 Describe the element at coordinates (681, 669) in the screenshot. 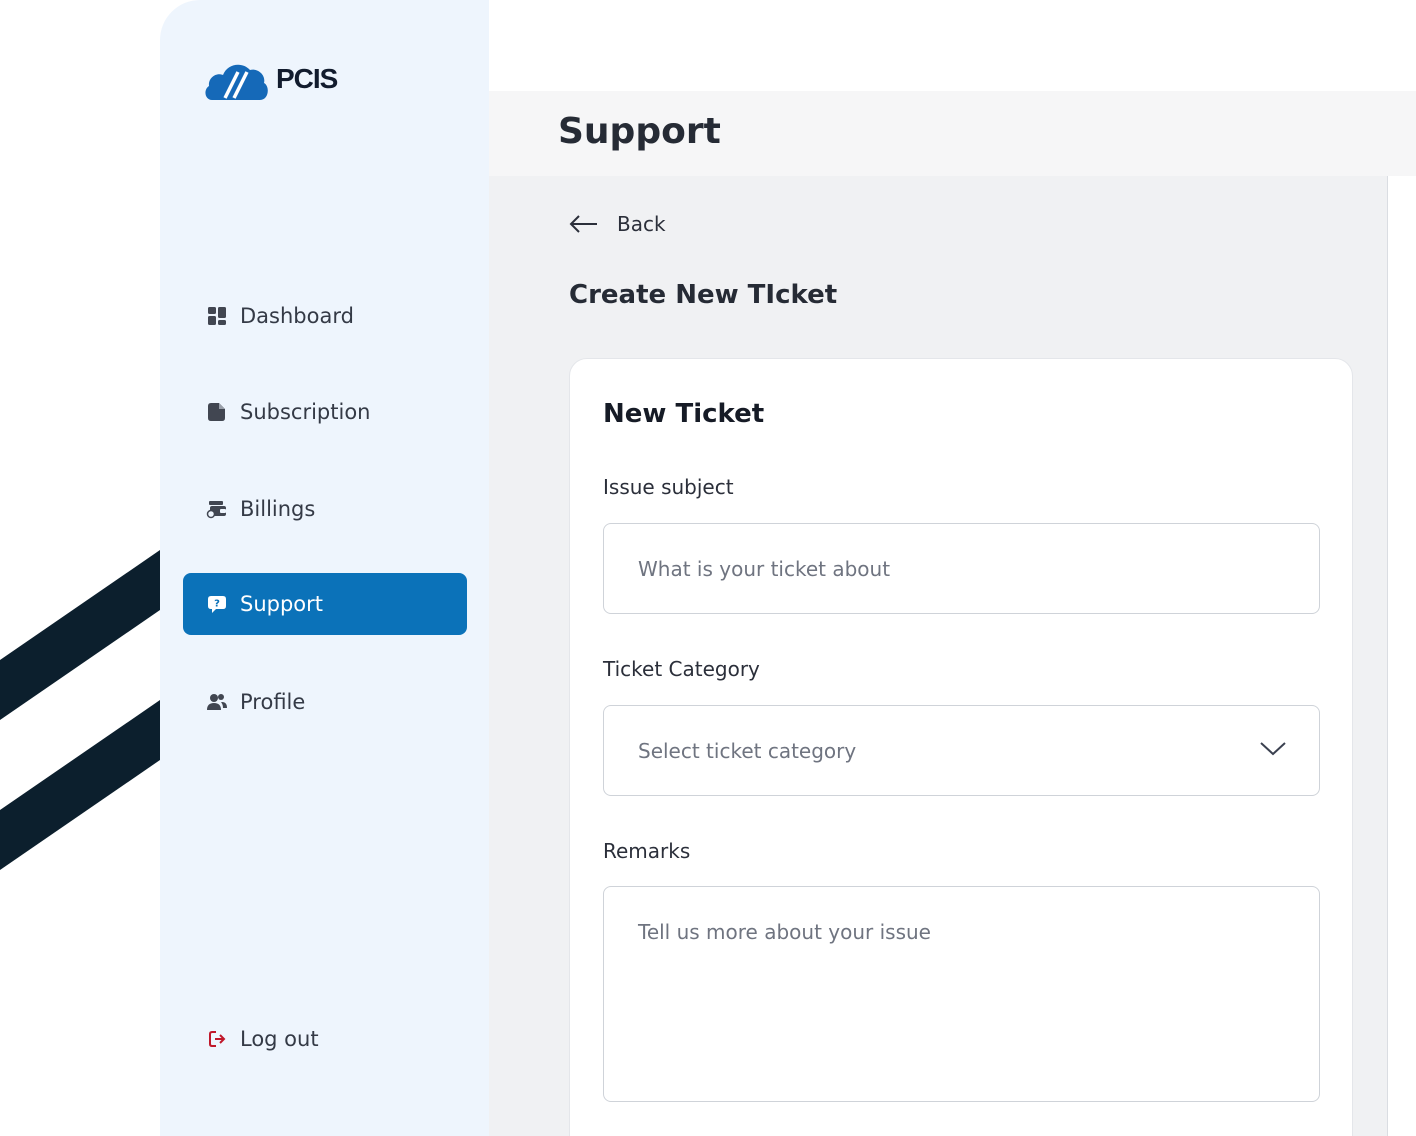

I see `ticket-category-label: Ticket Category` at that location.